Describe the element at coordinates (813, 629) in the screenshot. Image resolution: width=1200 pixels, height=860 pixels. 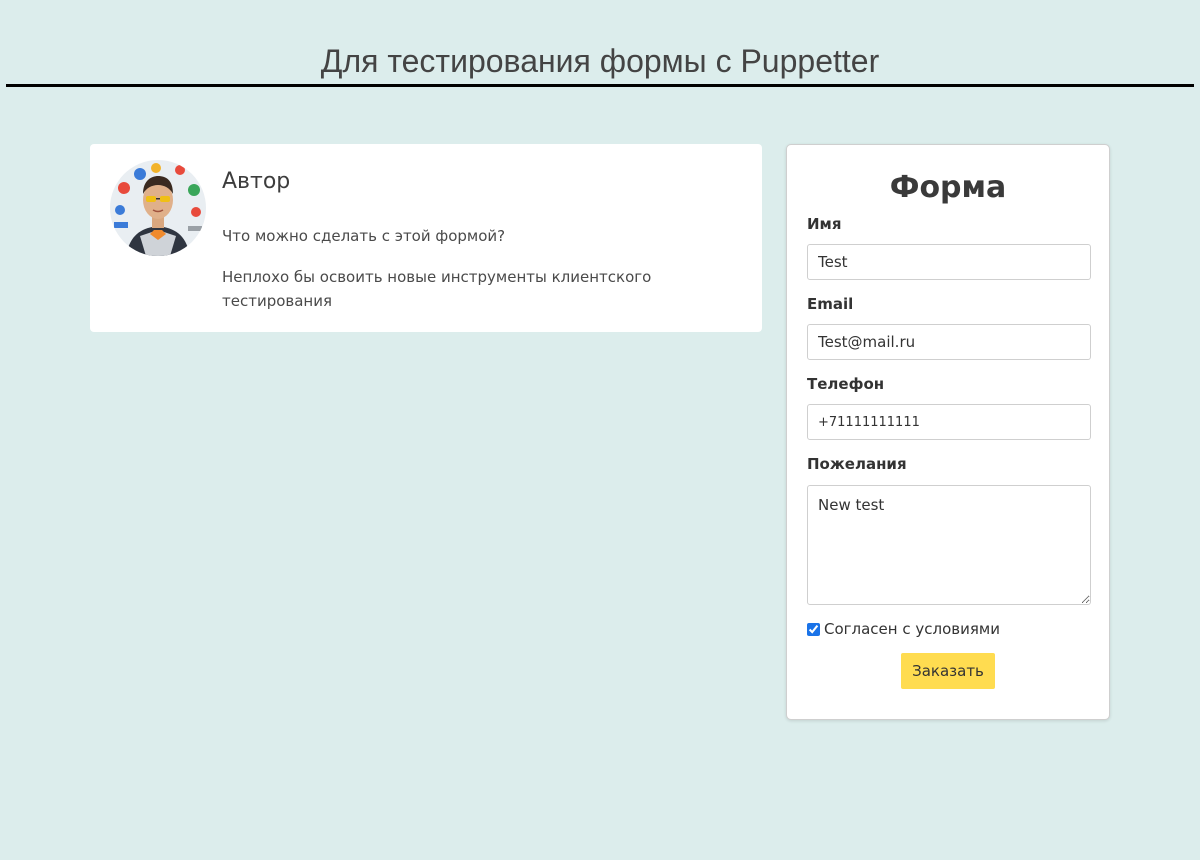
I see `agree-checkbox` at that location.